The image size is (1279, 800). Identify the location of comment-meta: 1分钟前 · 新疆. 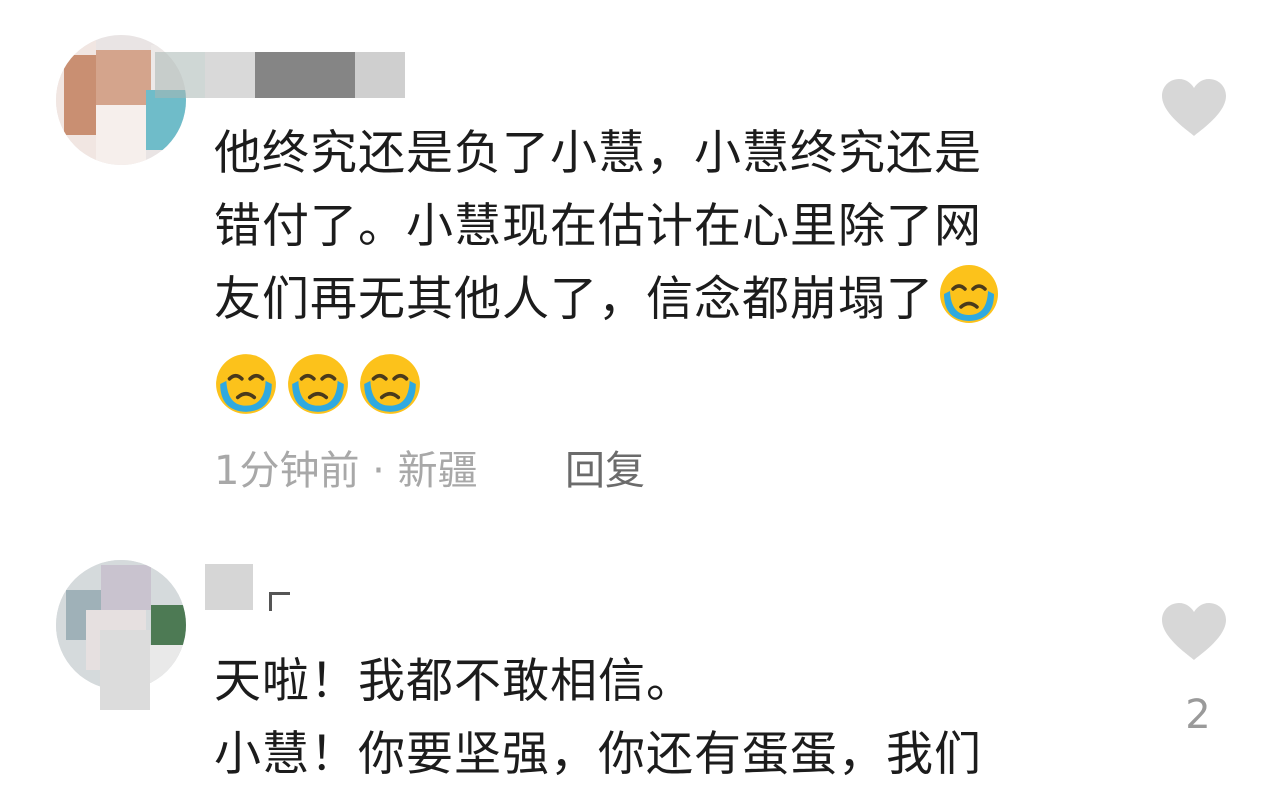
(346, 467).